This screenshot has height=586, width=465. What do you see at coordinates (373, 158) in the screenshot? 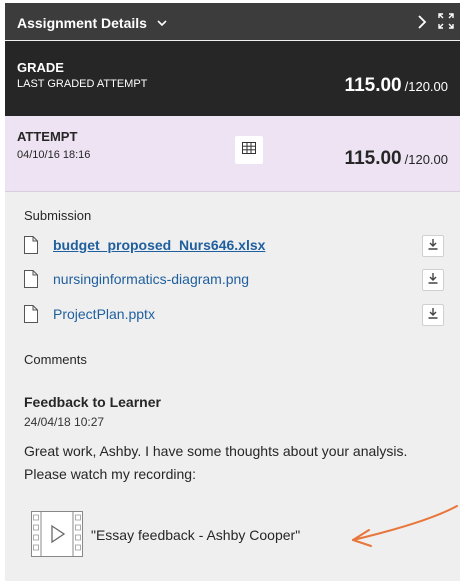
I see `attempt-score-value: 115.00` at bounding box center [373, 158].